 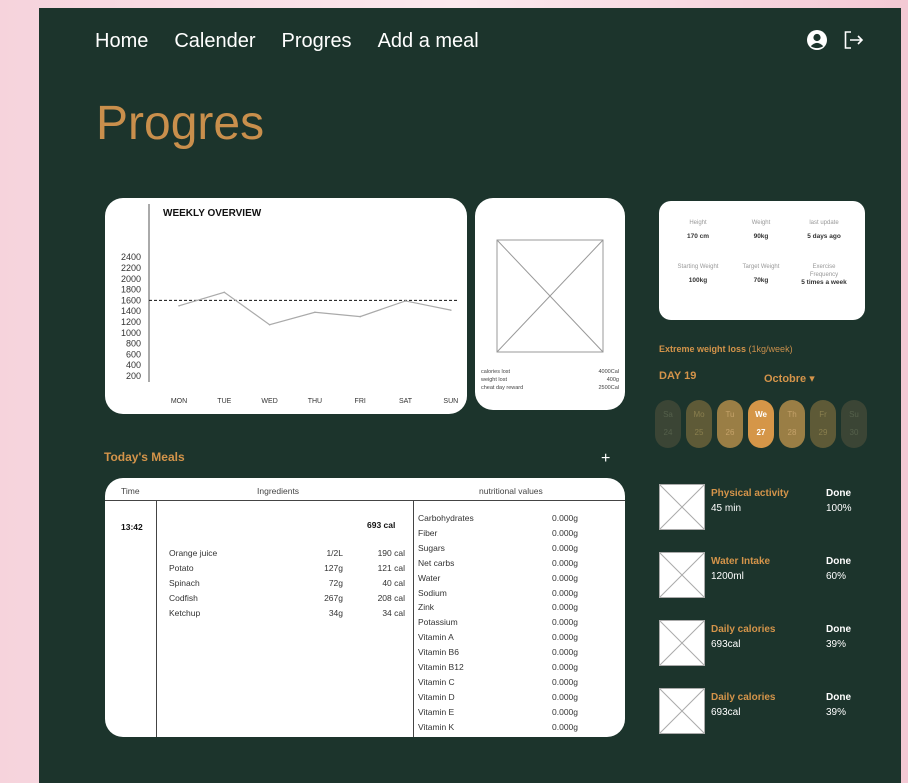 I want to click on table-row: Vitamin C 0.000g, so click(x=498, y=681).